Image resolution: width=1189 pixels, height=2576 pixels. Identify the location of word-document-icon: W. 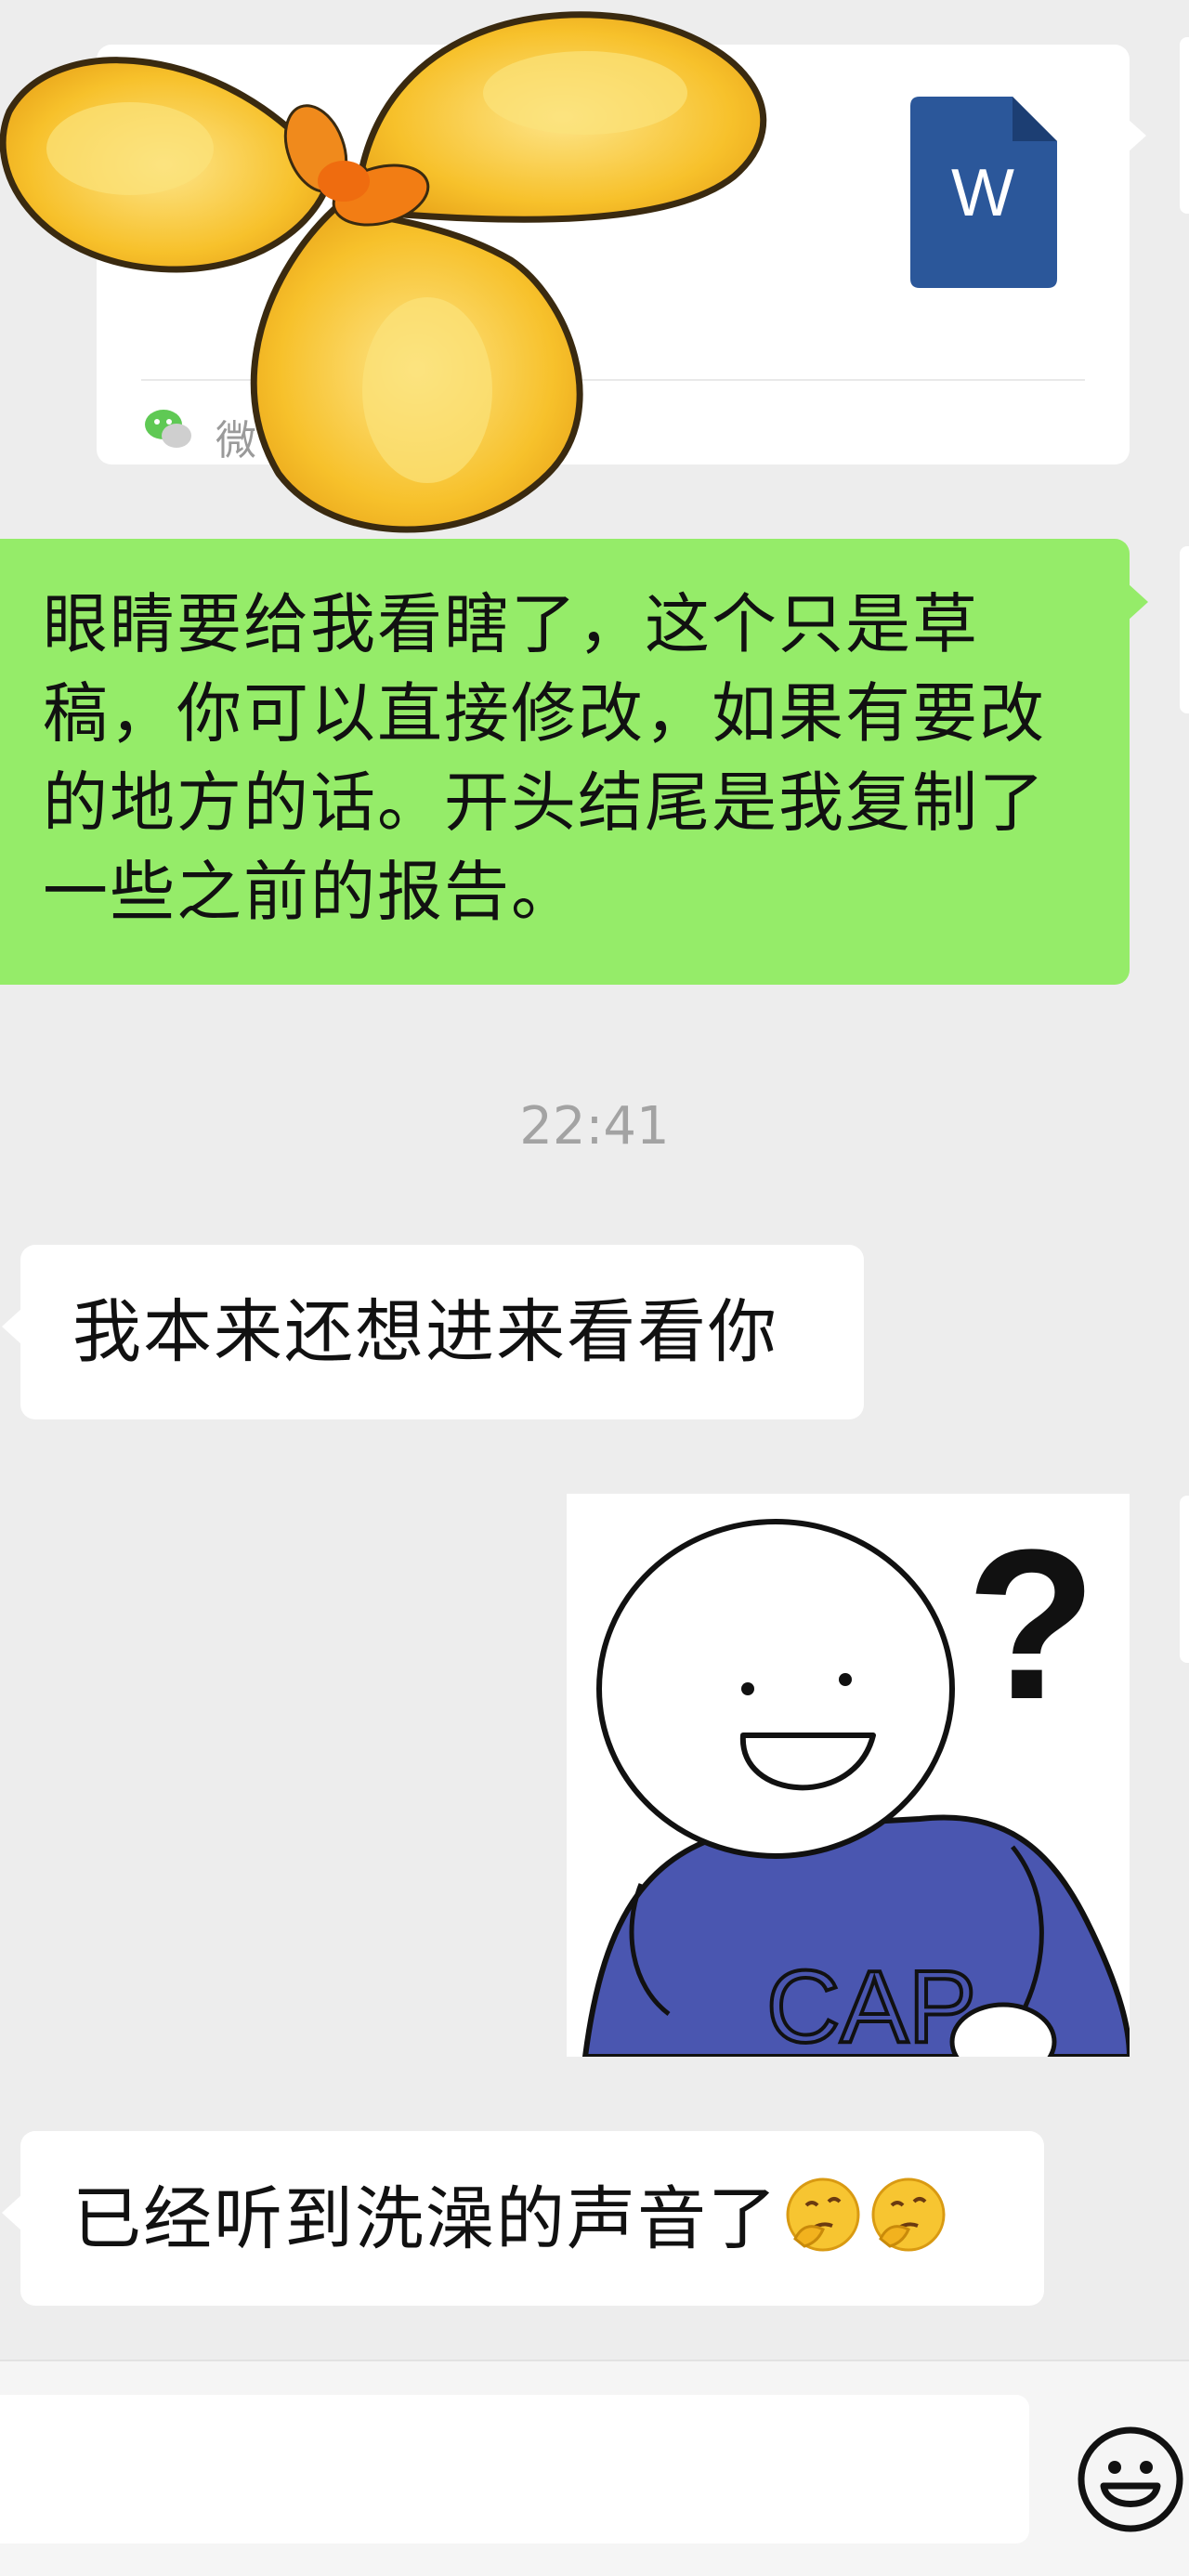
(983, 192).